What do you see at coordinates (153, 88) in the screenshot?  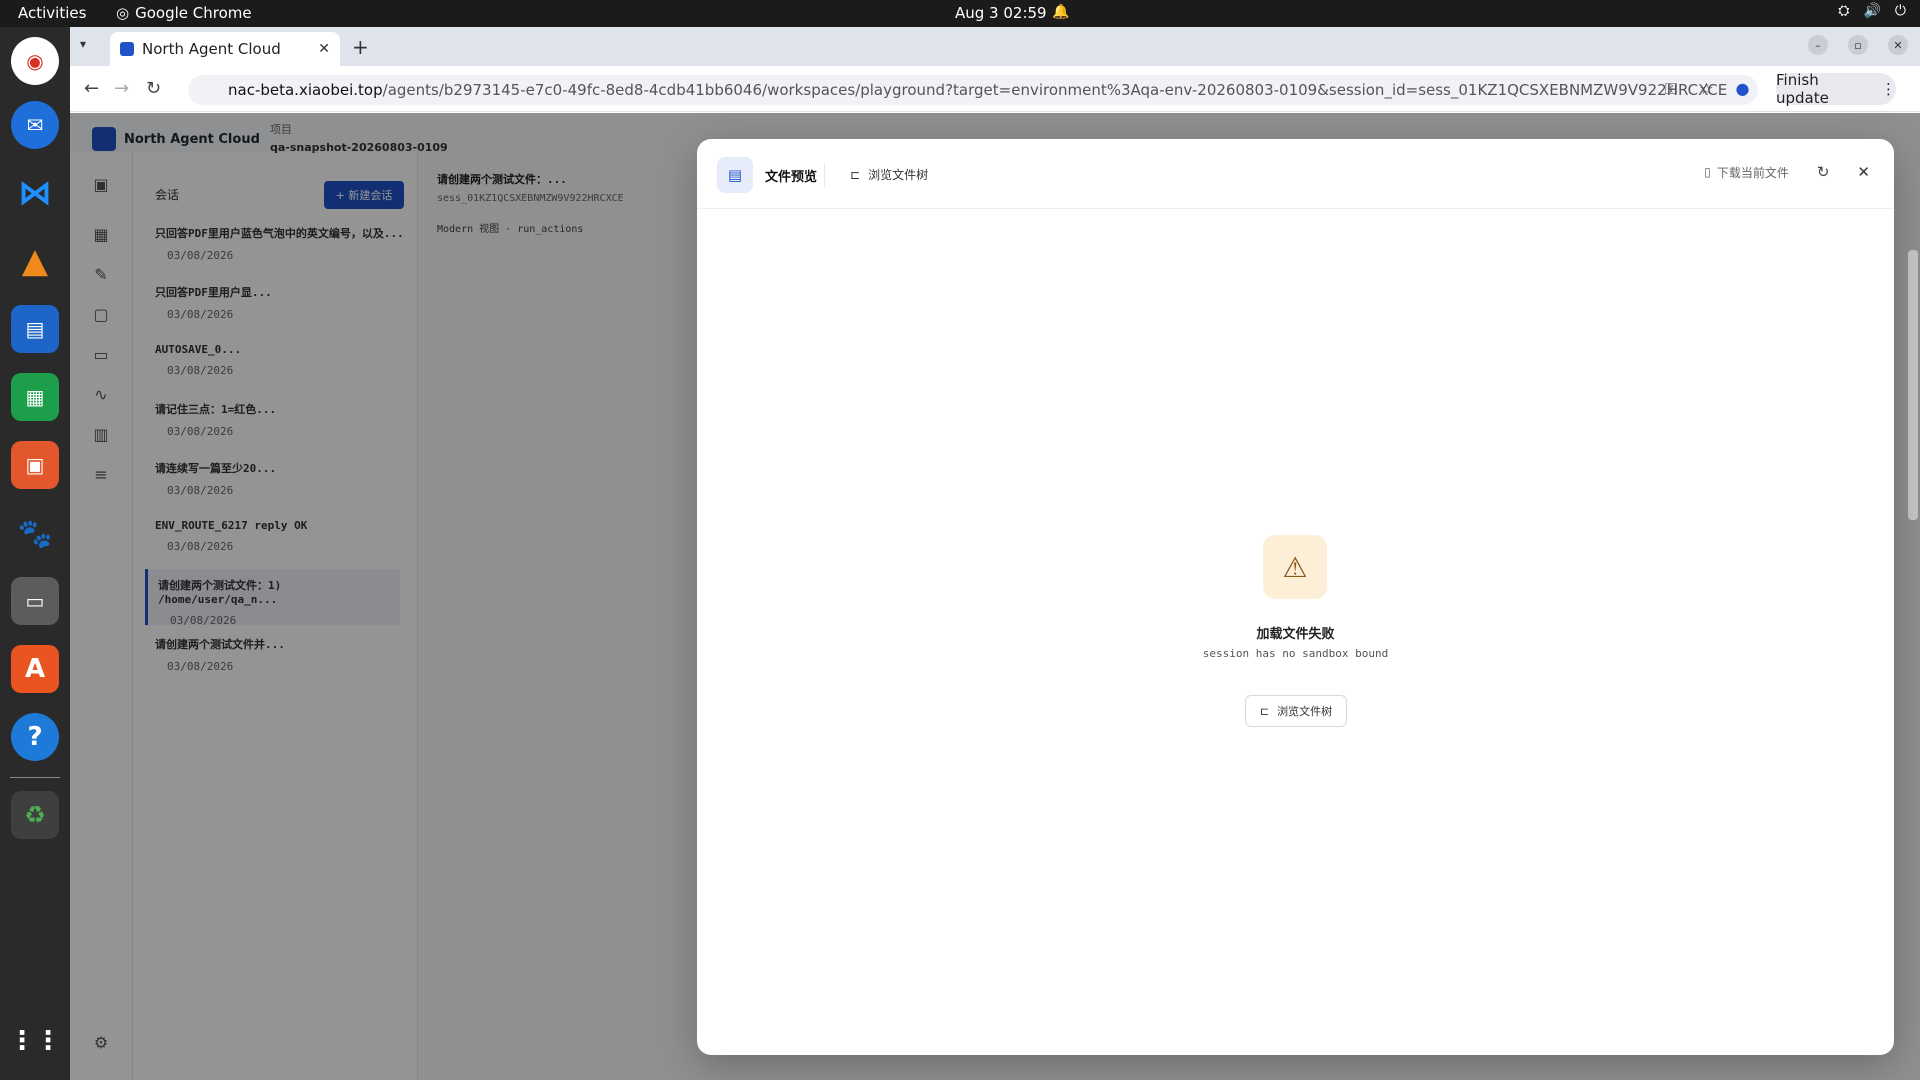 I see `reload-icon: ↻` at bounding box center [153, 88].